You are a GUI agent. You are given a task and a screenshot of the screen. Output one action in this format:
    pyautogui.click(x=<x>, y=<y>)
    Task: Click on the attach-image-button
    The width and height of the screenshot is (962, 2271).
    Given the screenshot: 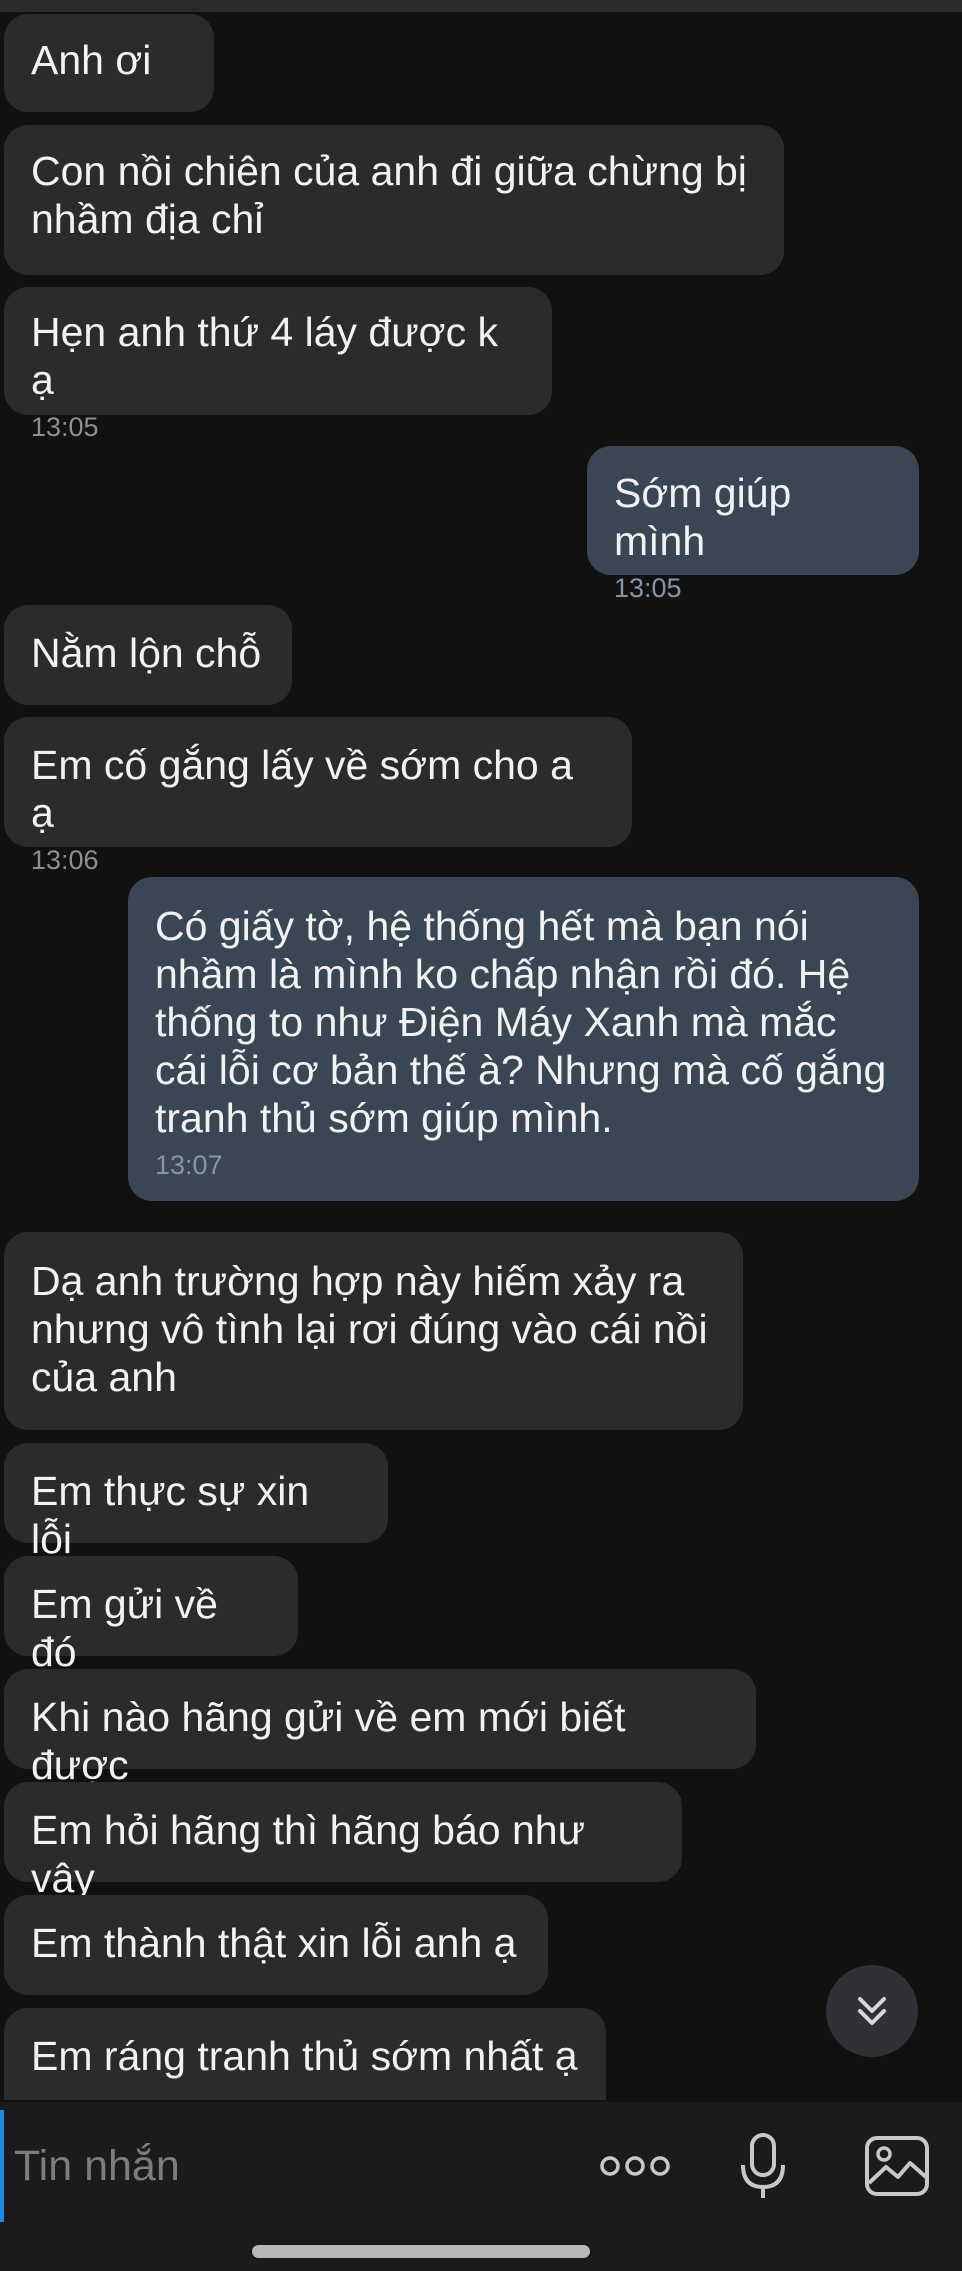 What is the action you would take?
    pyautogui.click(x=897, y=2166)
    